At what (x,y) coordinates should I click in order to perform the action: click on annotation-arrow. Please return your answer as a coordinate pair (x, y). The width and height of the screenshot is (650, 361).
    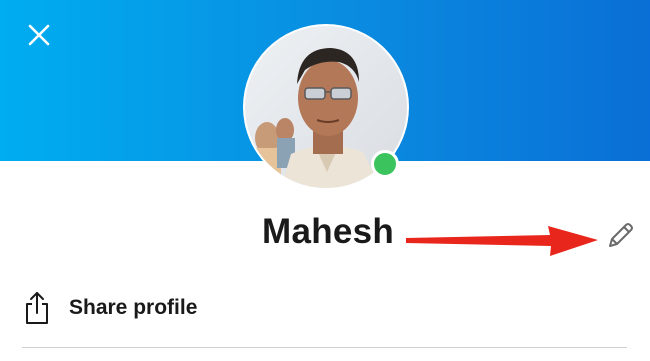
    Looking at the image, I should click on (502, 241).